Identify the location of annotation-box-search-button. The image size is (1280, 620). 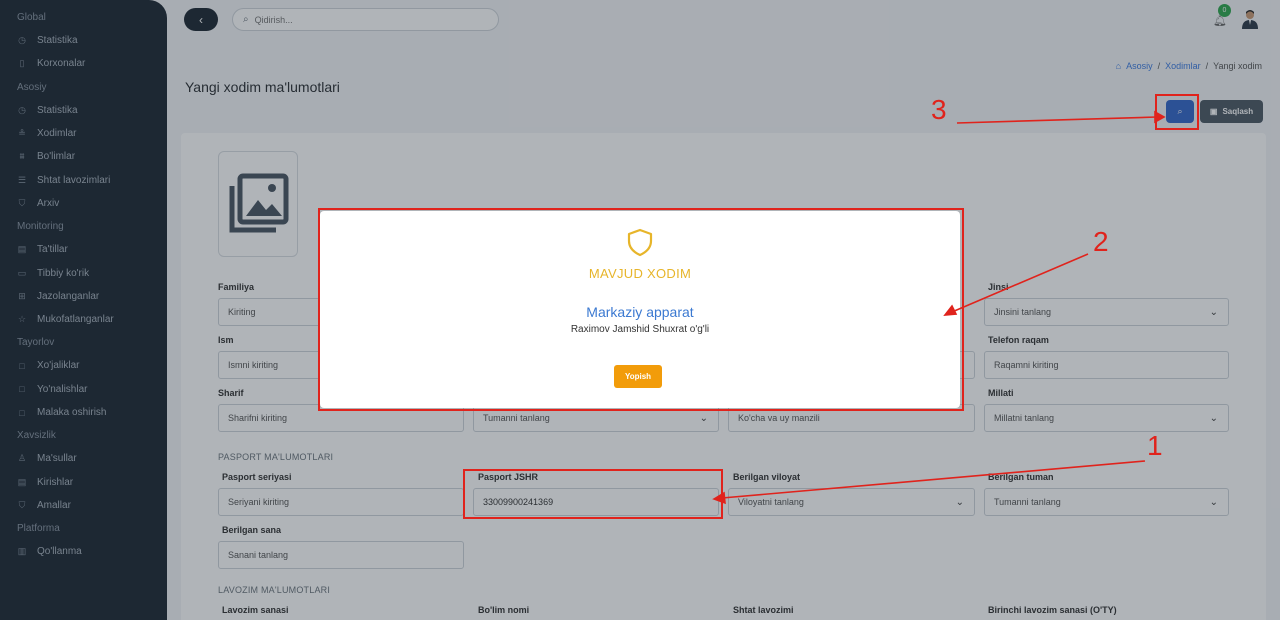
(1177, 112).